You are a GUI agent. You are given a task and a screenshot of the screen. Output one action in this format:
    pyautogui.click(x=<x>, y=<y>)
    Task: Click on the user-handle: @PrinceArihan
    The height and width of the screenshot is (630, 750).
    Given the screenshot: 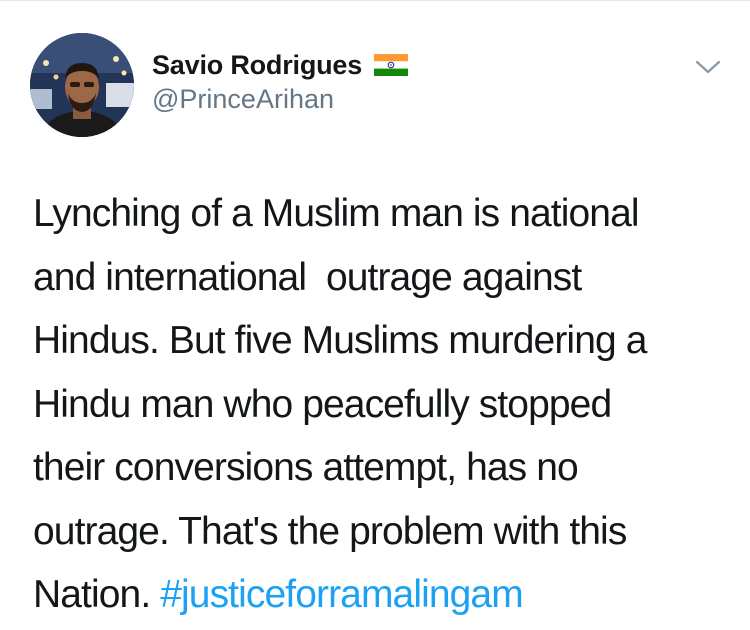 What is the action you would take?
    pyautogui.click(x=243, y=99)
    